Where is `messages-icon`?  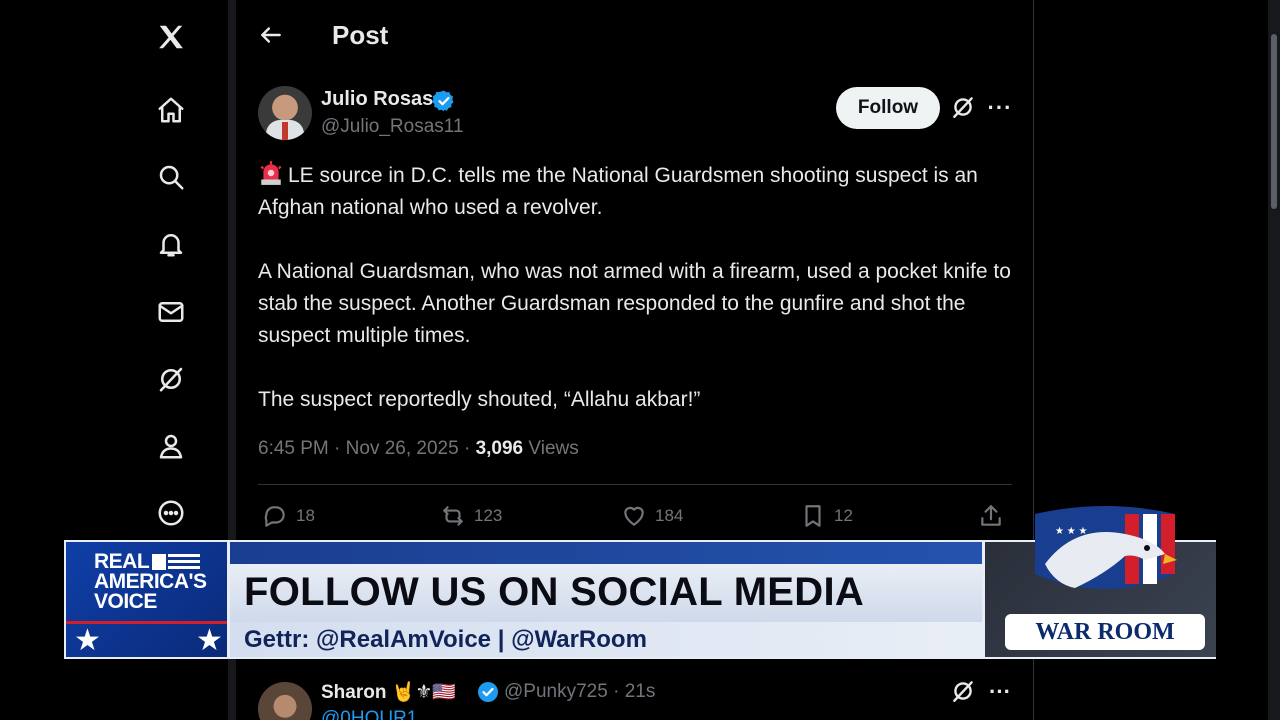
messages-icon is located at coordinates (171, 312).